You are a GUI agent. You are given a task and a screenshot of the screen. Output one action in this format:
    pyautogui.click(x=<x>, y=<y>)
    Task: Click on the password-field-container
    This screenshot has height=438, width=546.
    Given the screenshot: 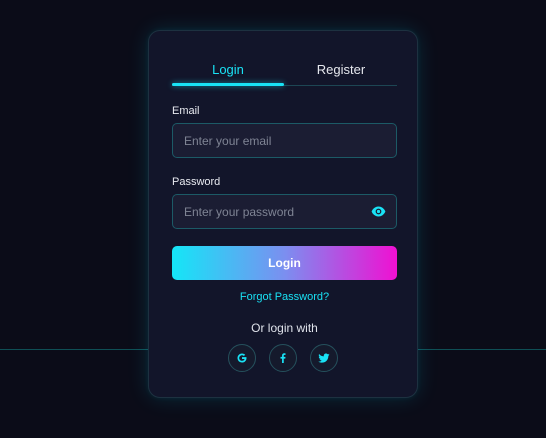 What is the action you would take?
    pyautogui.click(x=284, y=211)
    